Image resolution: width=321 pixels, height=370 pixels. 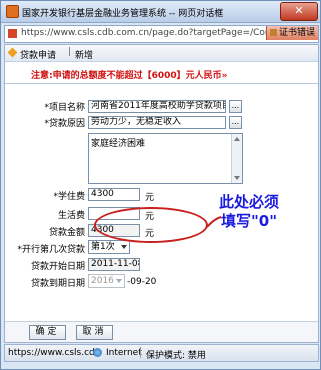 I want to click on project-label: *项目名称, so click(x=64, y=108).